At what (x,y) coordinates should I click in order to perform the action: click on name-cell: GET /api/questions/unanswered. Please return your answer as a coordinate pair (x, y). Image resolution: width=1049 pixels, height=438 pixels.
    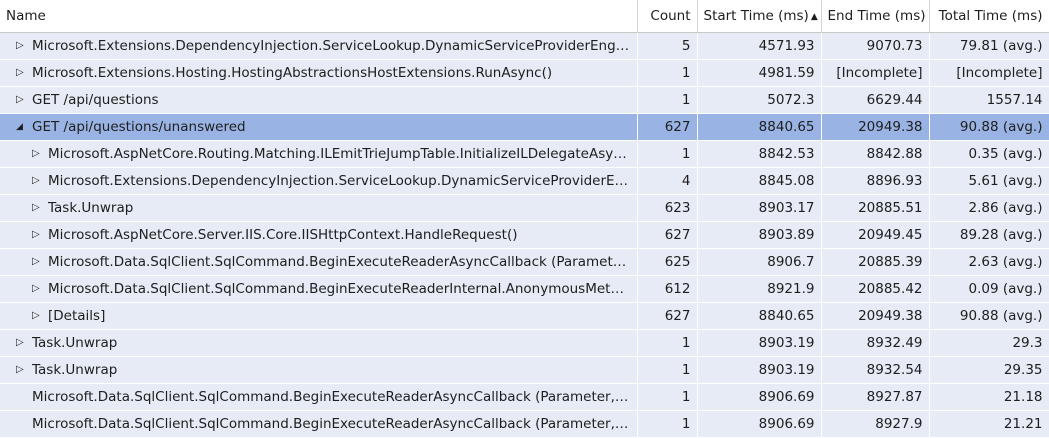
    Looking at the image, I should click on (319, 127).